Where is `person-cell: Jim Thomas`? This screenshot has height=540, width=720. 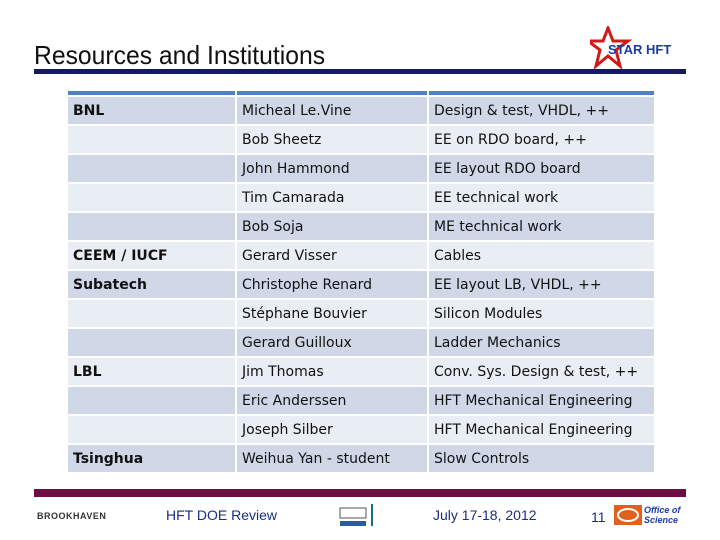
person-cell: Jim Thomas is located at coordinates (332, 371).